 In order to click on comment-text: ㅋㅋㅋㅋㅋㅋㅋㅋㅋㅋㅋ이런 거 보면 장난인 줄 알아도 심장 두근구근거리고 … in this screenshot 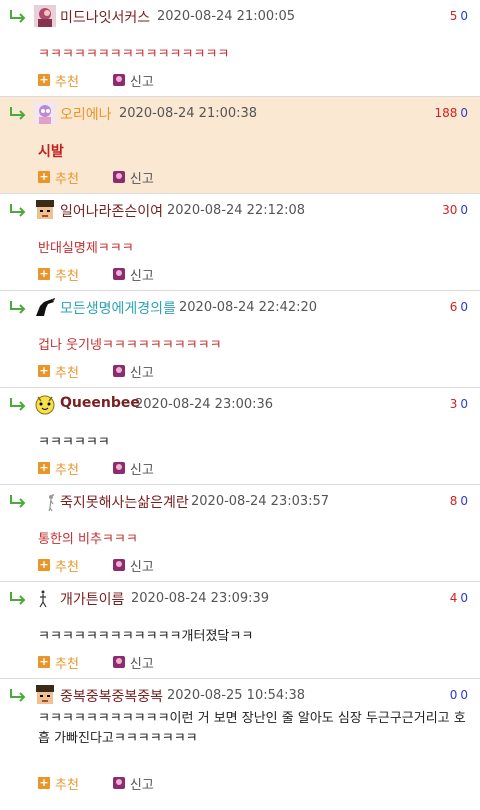, I will do `click(252, 728)`.